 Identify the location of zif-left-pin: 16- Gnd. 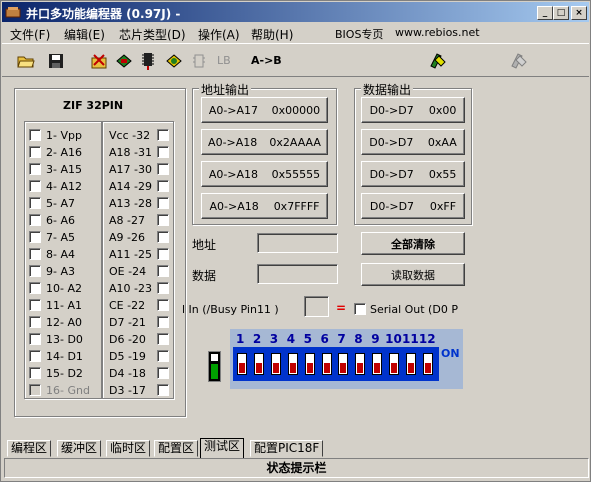
(59, 390).